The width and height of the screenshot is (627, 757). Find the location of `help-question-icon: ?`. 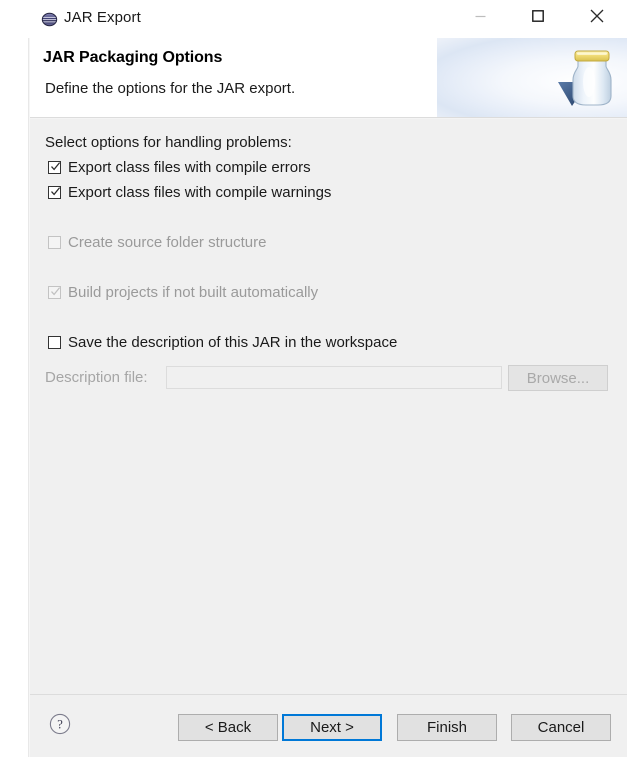

help-question-icon: ? is located at coordinates (60, 724).